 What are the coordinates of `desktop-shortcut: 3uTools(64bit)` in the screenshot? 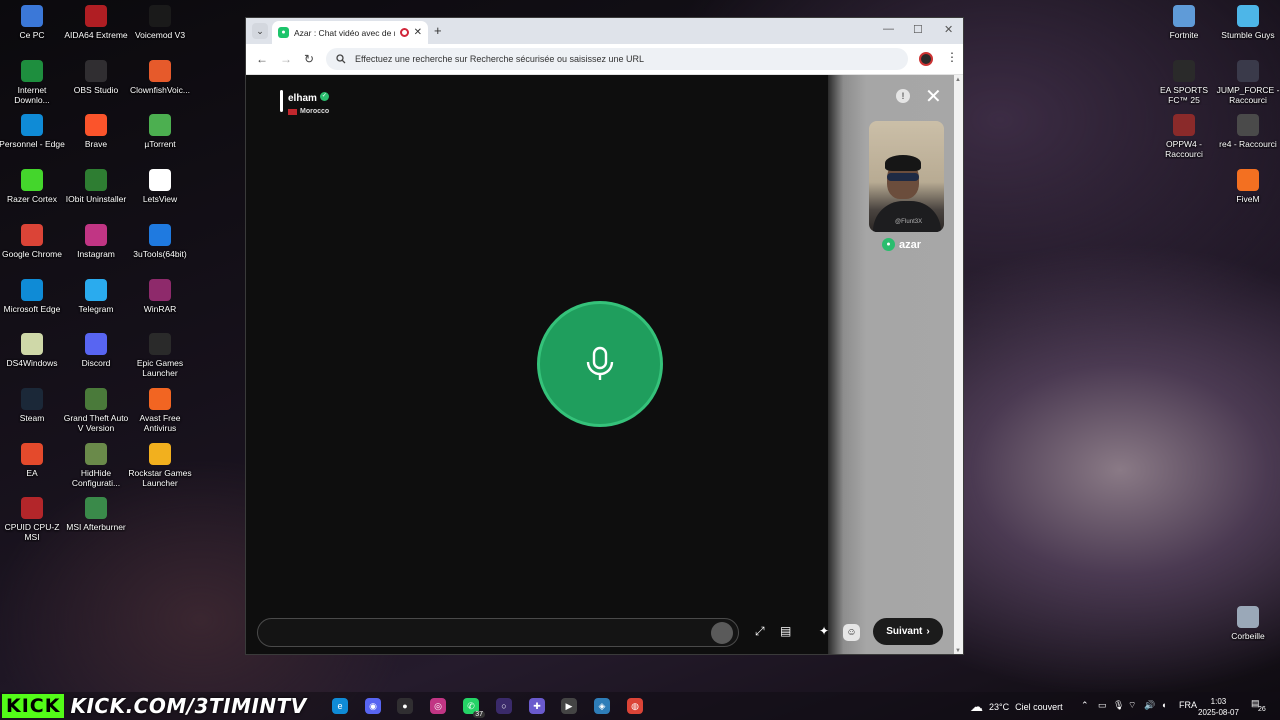 It's located at (160, 241).